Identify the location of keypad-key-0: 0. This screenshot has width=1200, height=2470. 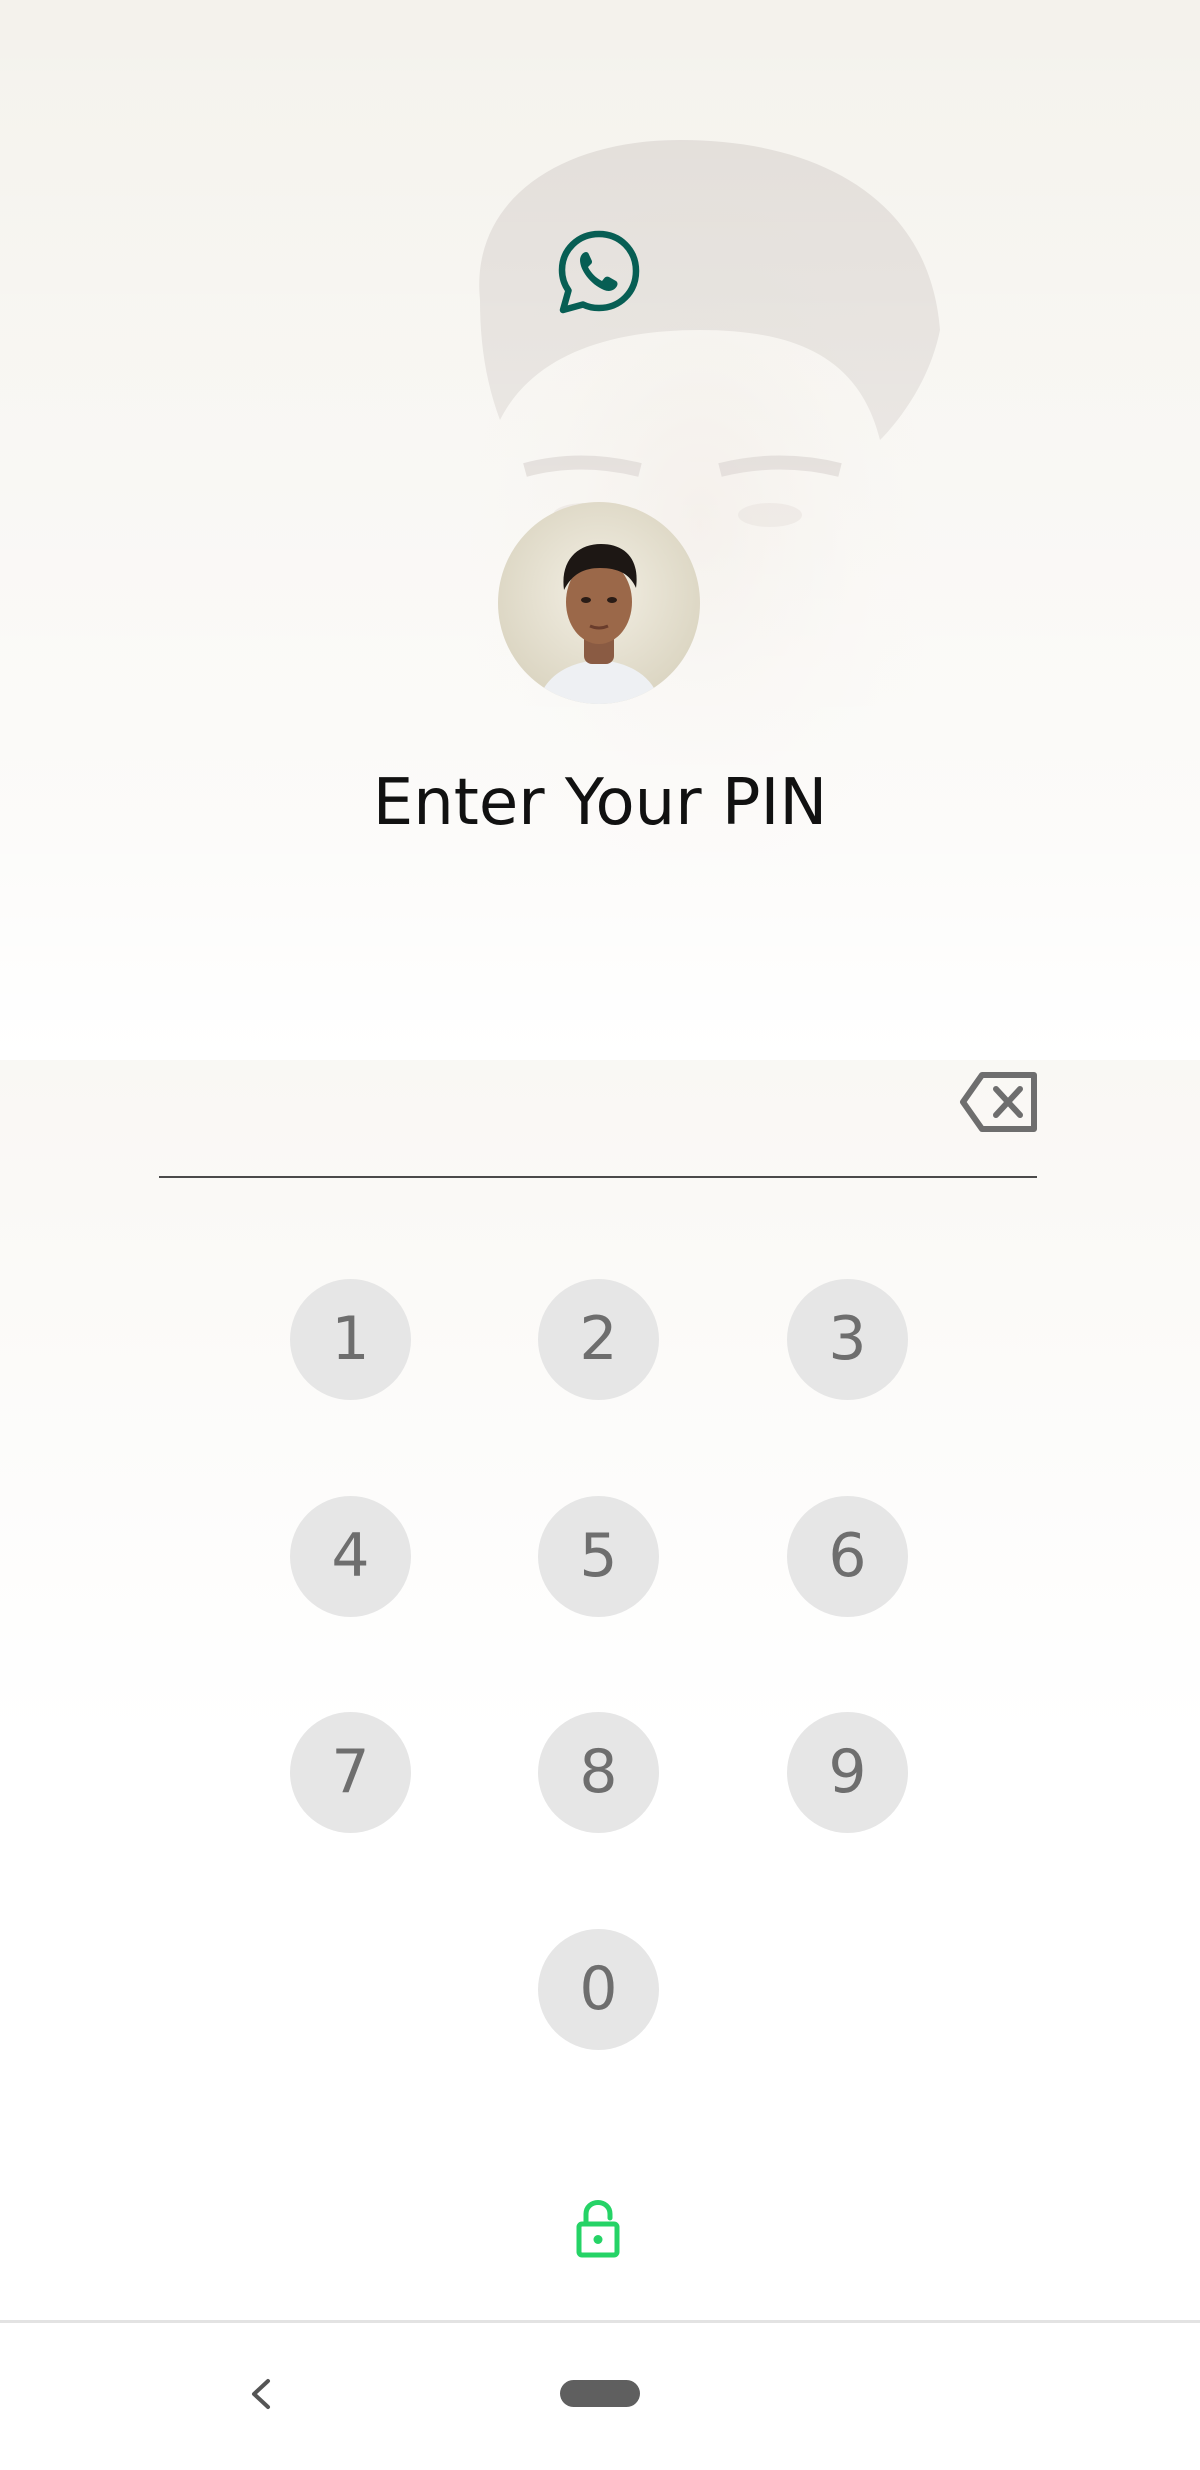
(598, 1989).